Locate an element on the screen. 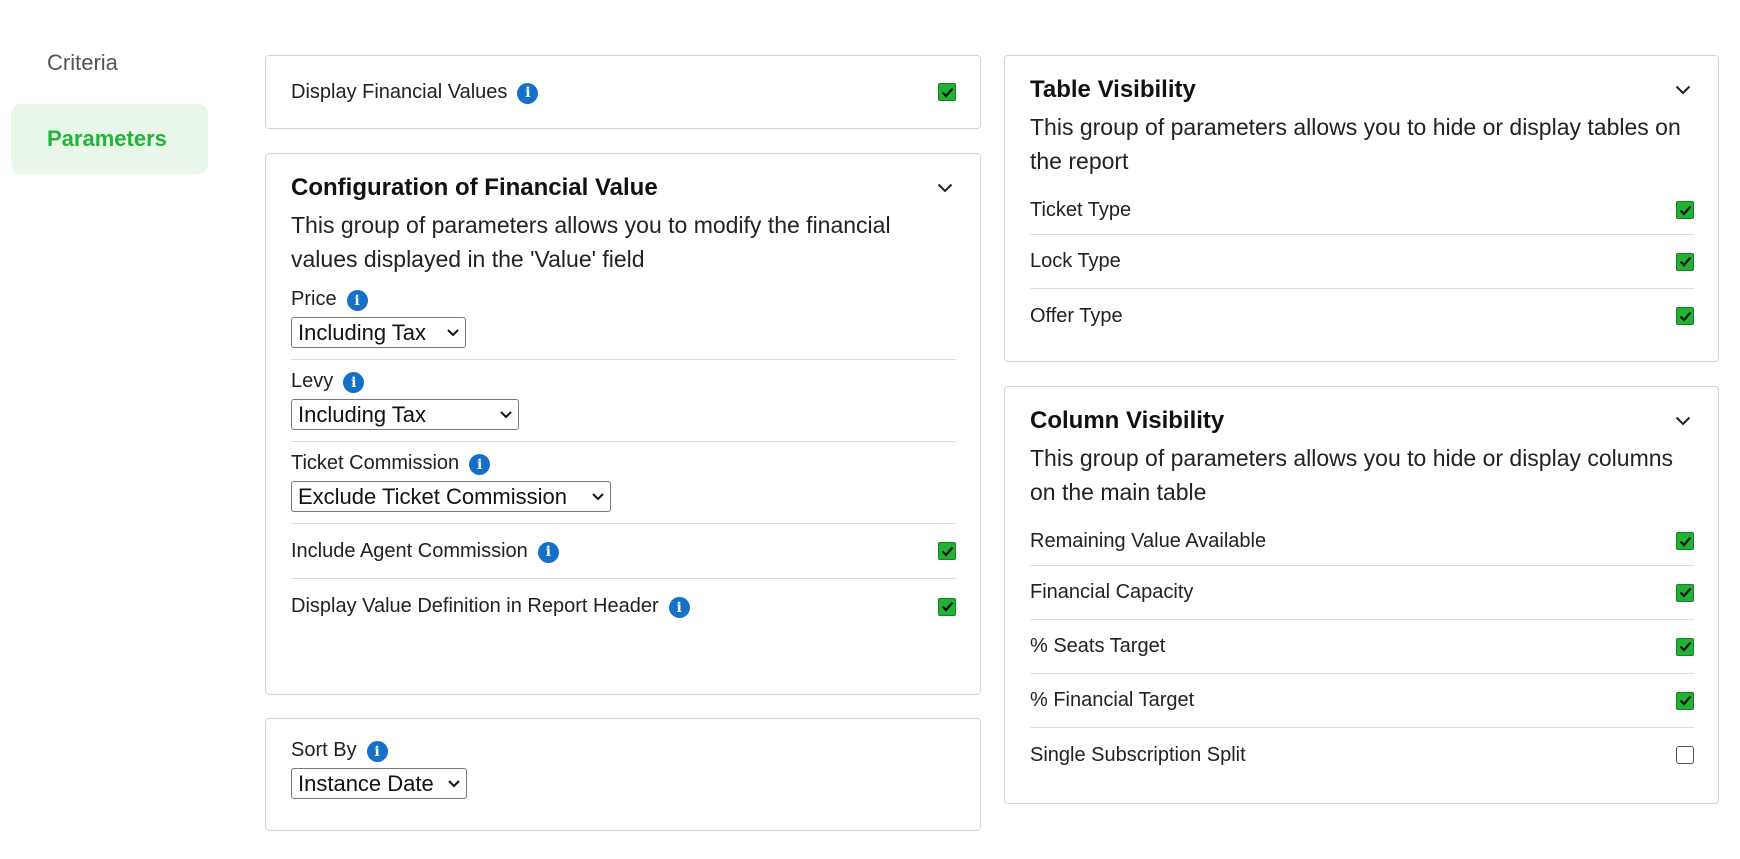 The image size is (1740, 859). agent-commission-checkbox is located at coordinates (947, 551).